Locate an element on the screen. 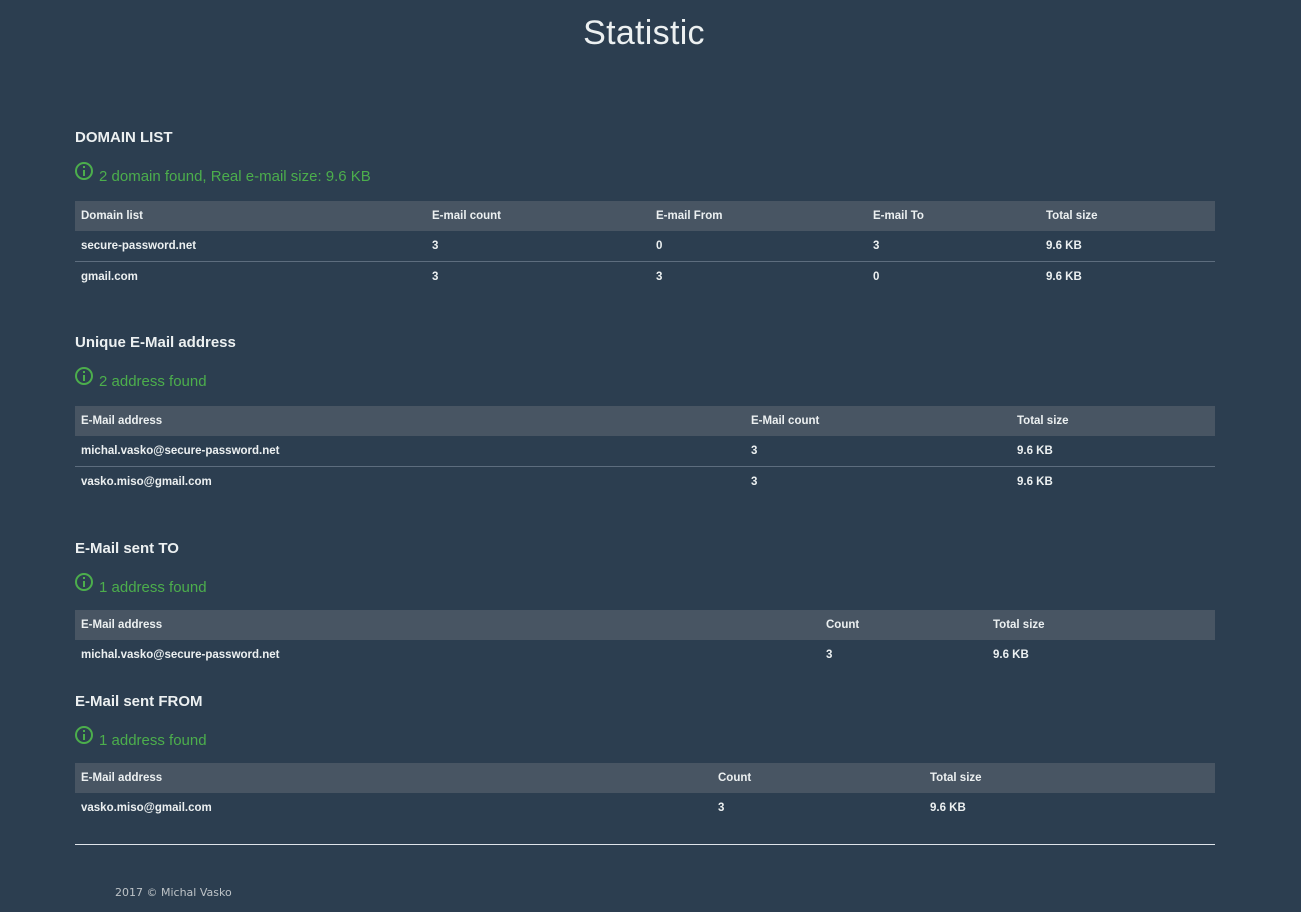 This screenshot has width=1301, height=912. section-heading: DOMAIN LIST is located at coordinates (124, 137).